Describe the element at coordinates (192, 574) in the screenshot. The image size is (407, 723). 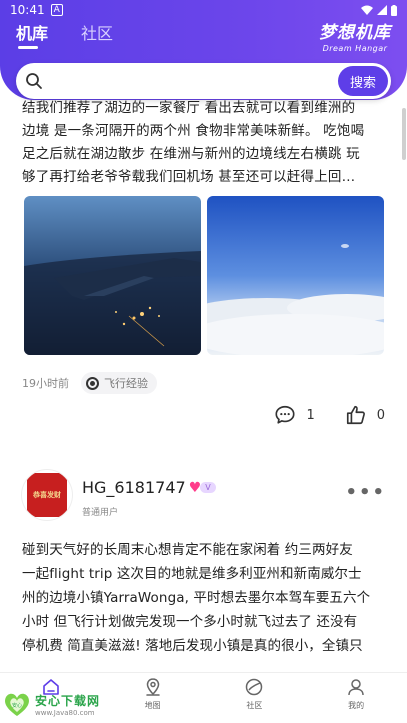
I see `post-text-line: 一起flight trip 这次目的地就是维多利亚州和新南威尔士` at that location.